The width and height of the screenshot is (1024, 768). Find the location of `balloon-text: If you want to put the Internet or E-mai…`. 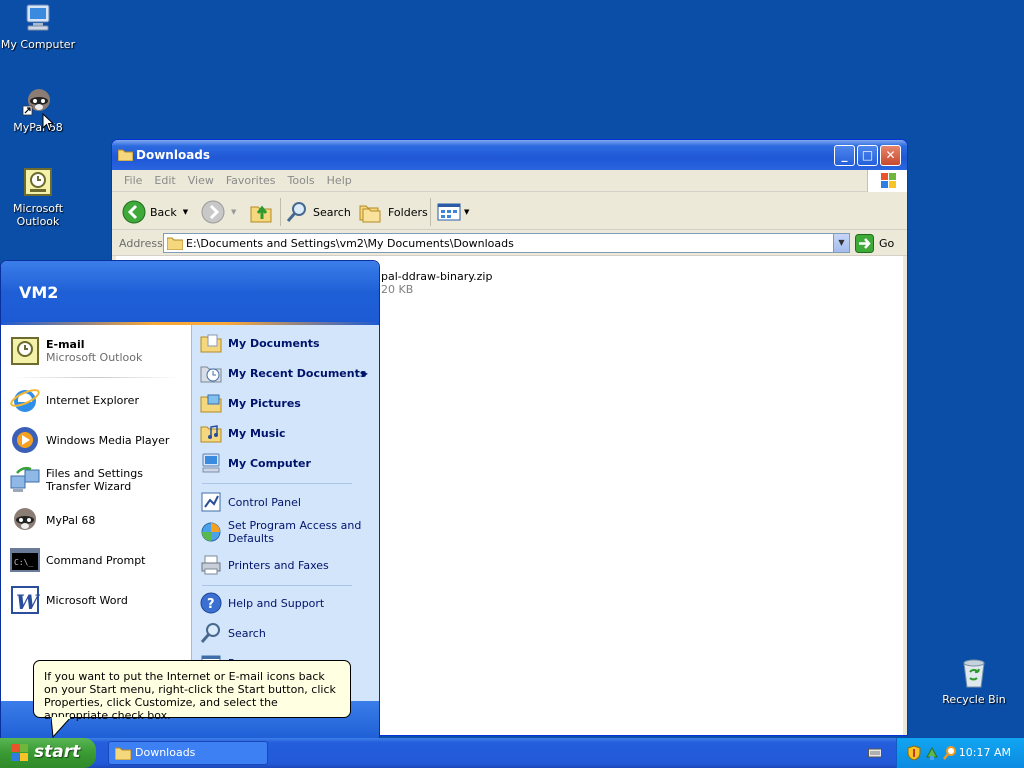

balloon-text: If you want to put the Internet or E-mai… is located at coordinates (190, 696).